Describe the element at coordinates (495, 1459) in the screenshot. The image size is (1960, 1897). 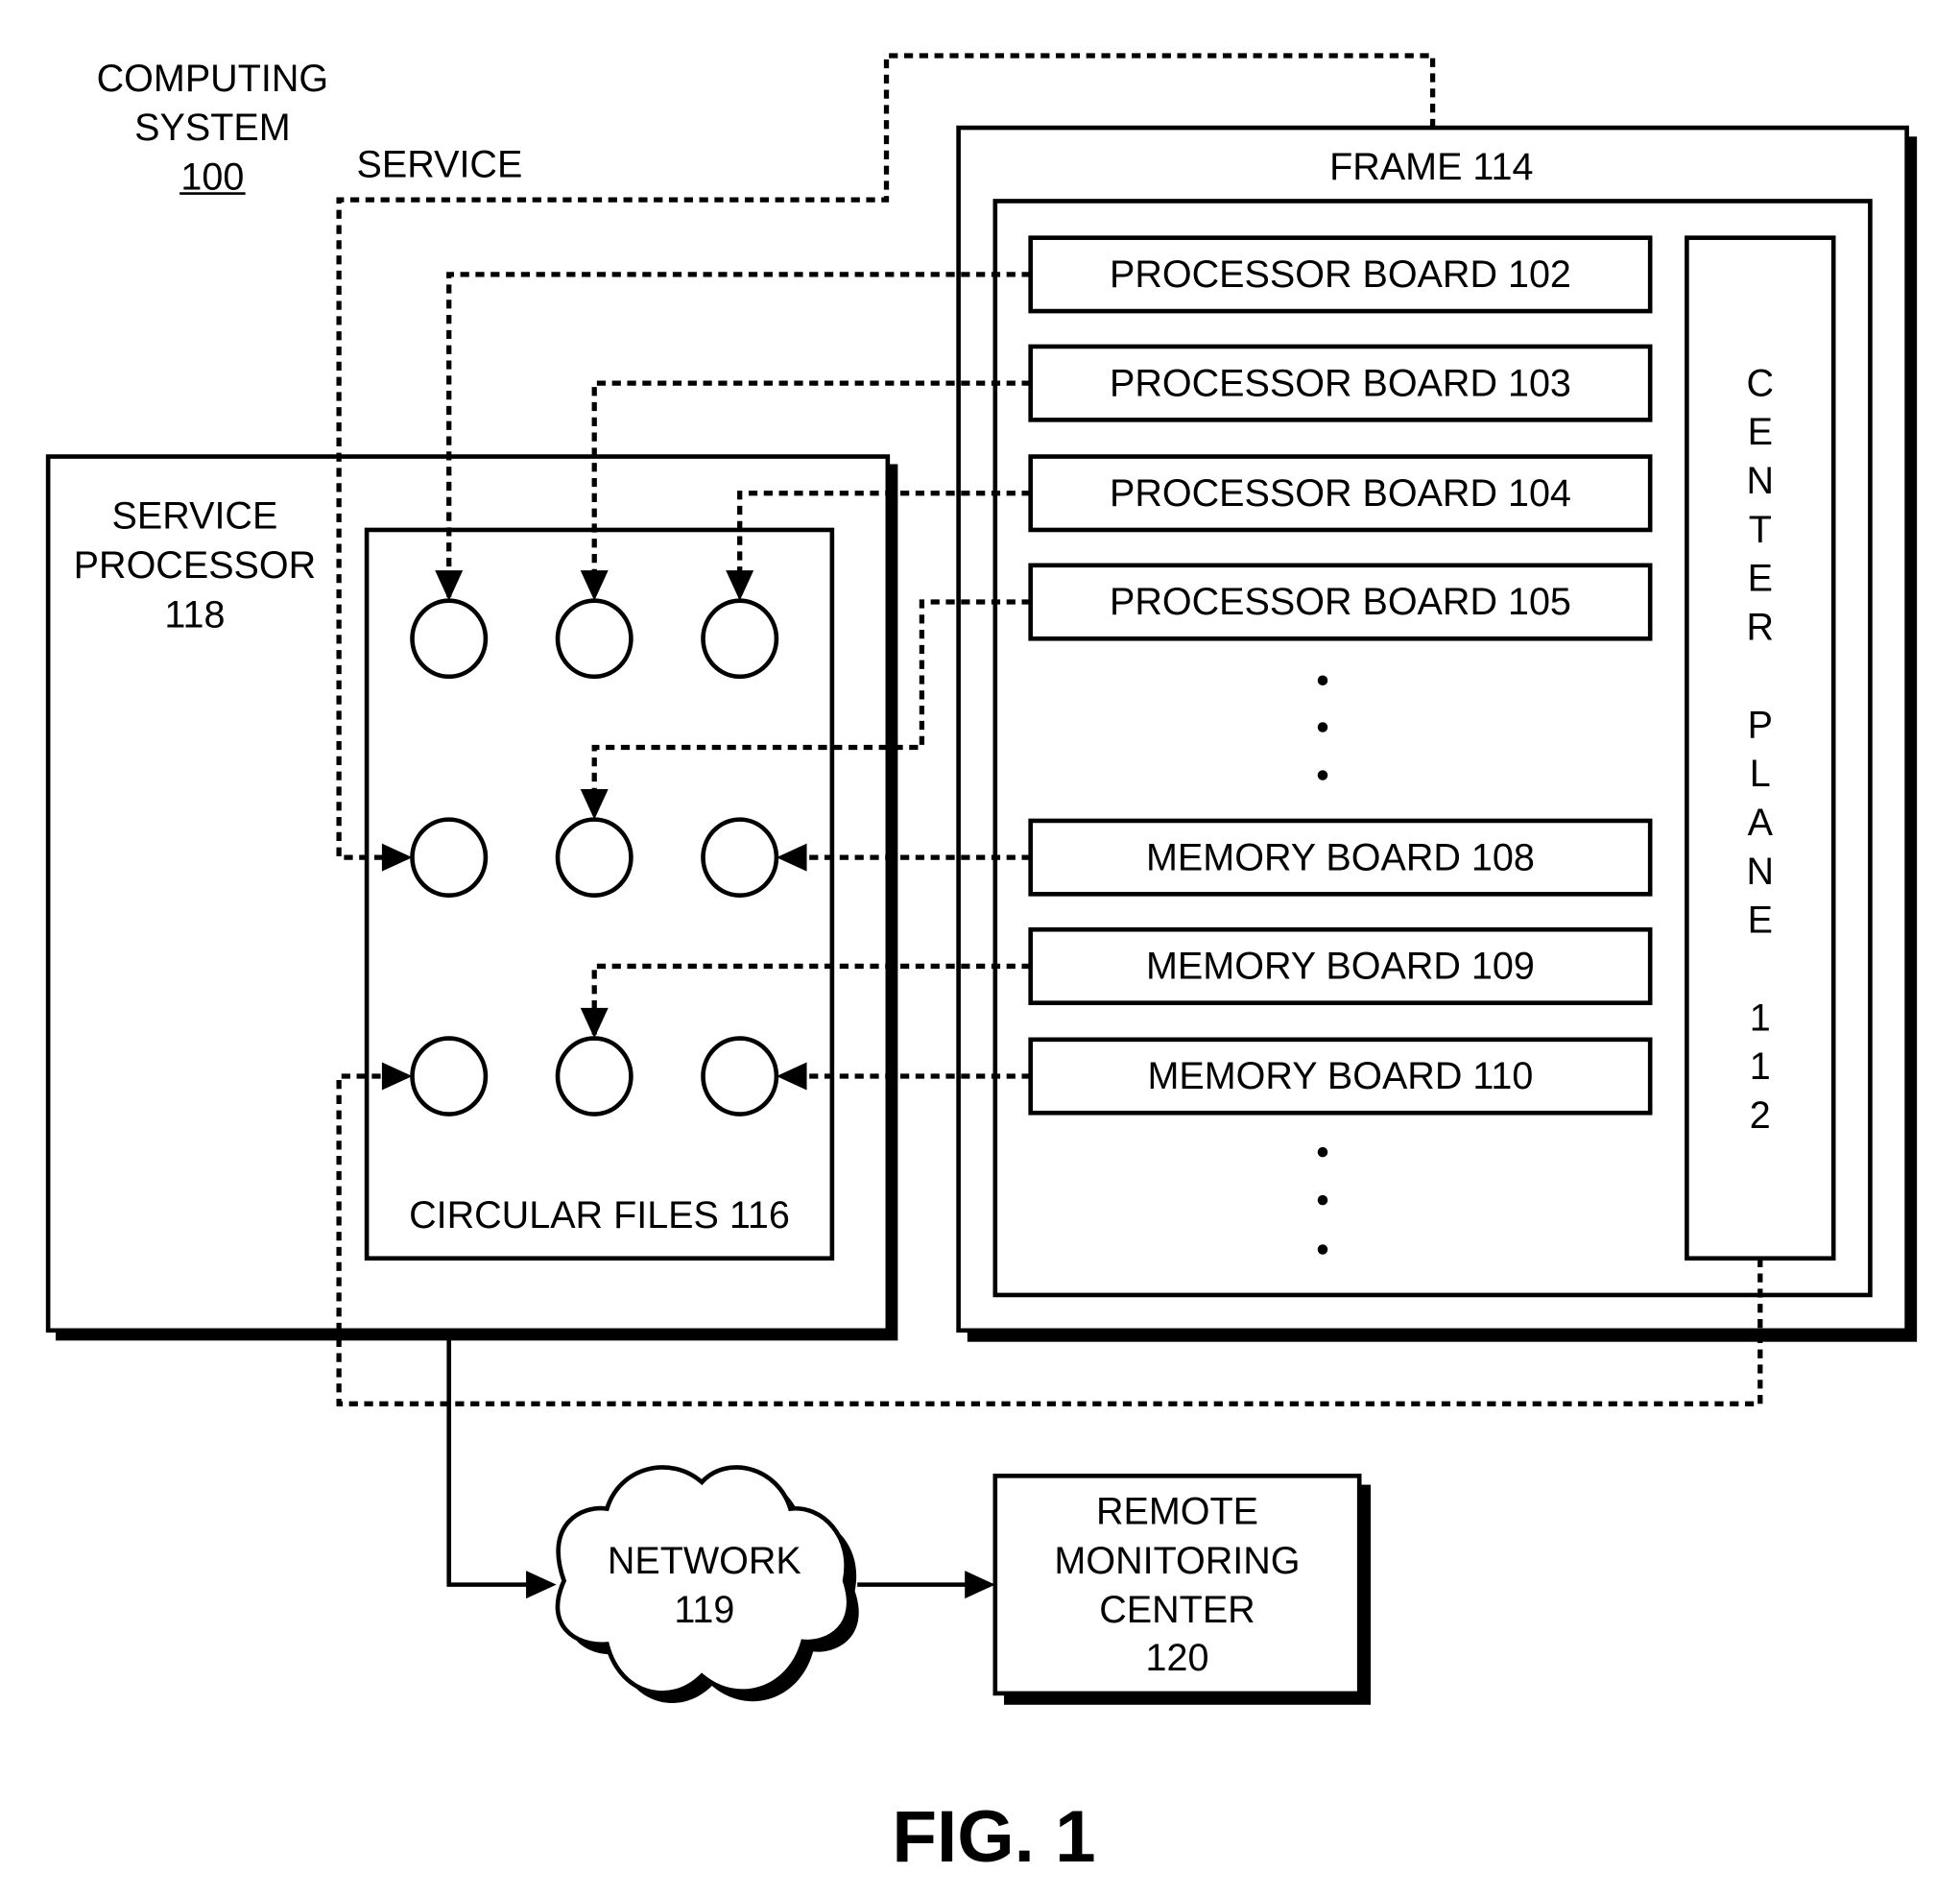
I see `sp-to-network-line` at that location.